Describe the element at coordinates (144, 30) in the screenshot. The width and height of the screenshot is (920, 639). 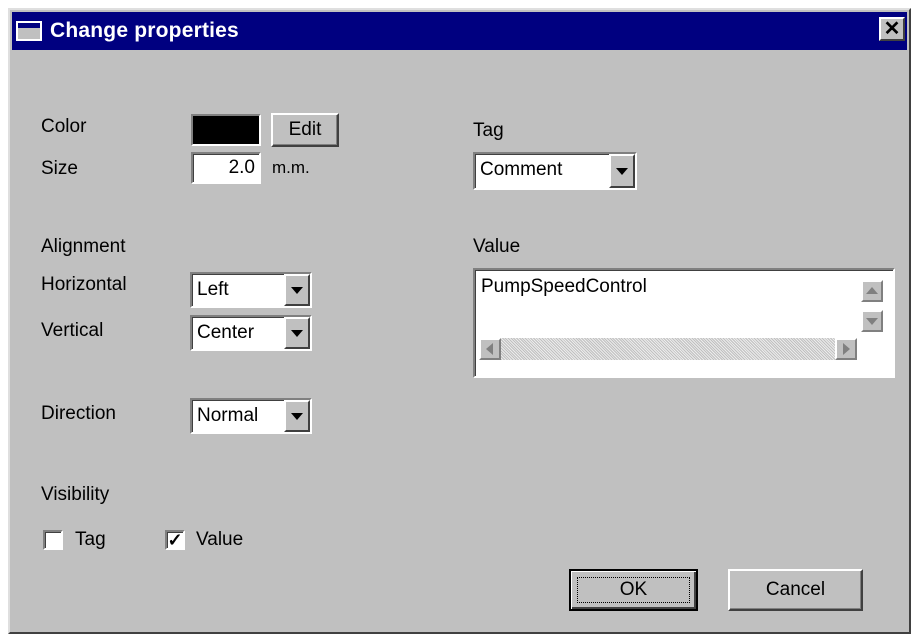
I see `dialog-title: Change properties` at that location.